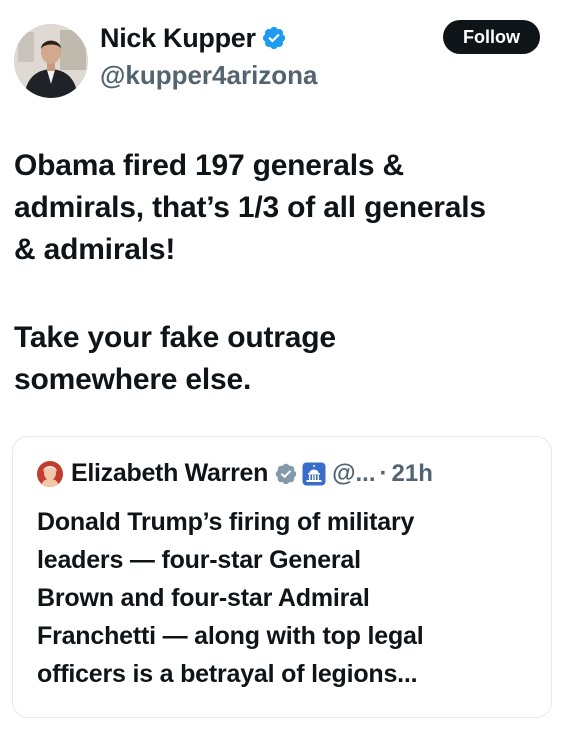  Describe the element at coordinates (169, 473) in the screenshot. I see `quoted-author-display-name: Elizabeth Warren` at that location.